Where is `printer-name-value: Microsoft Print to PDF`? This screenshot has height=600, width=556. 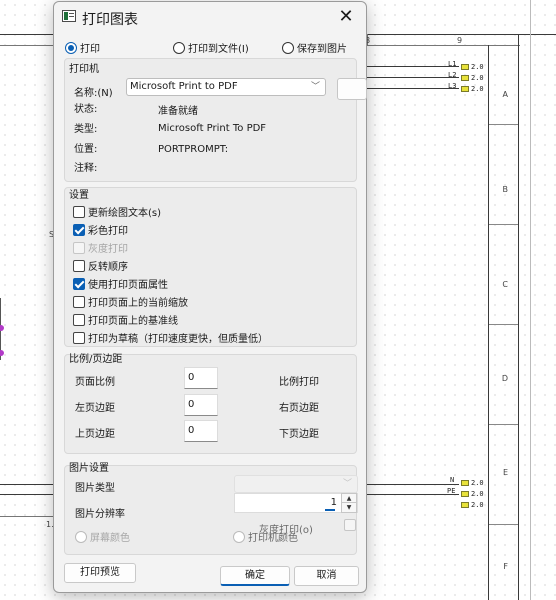
printer-name-value: Microsoft Print to PDF is located at coordinates (184, 86).